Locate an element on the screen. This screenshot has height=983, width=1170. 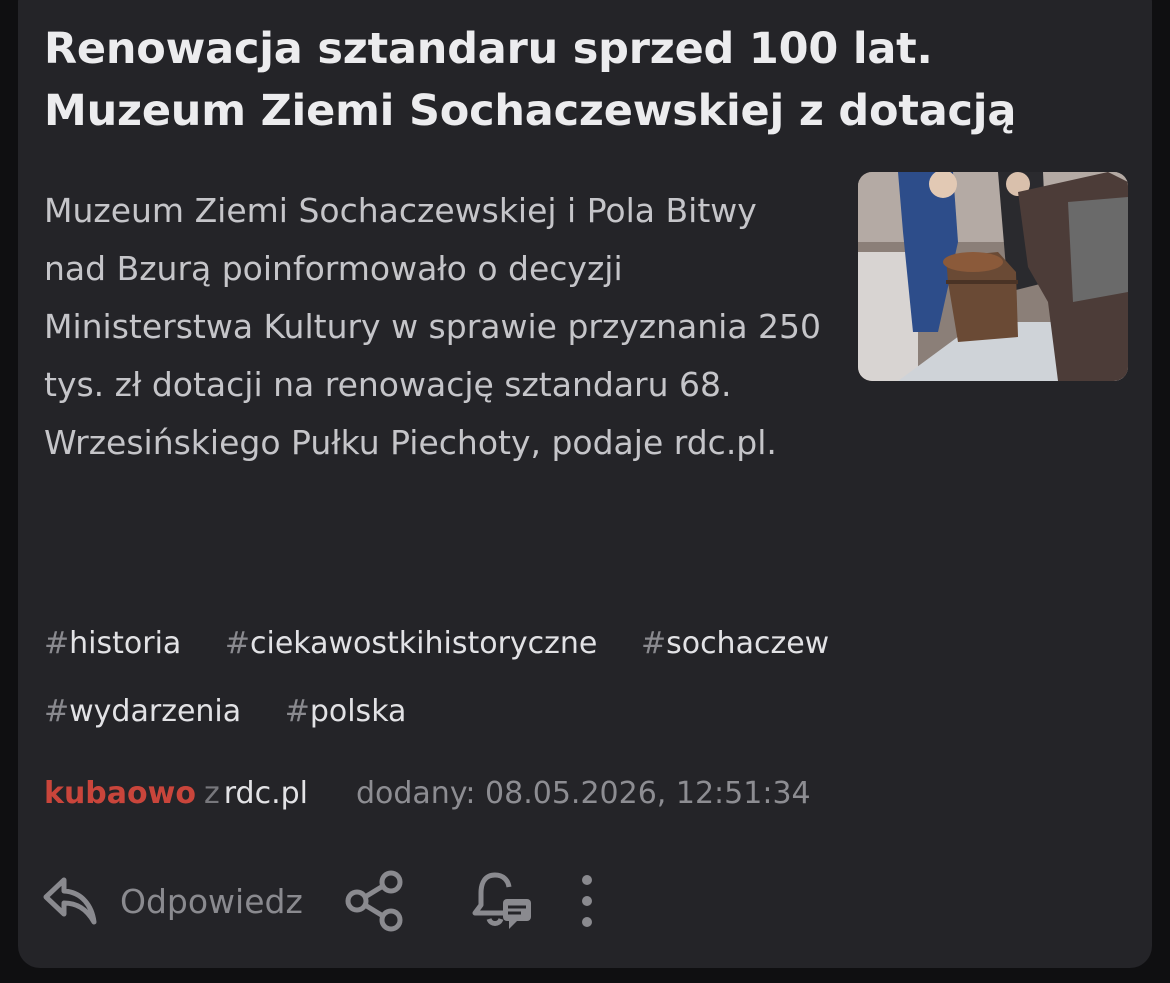
tag-ciekawostkihistoryczne: #ciekawostkihistoryczne is located at coordinates (411, 644).